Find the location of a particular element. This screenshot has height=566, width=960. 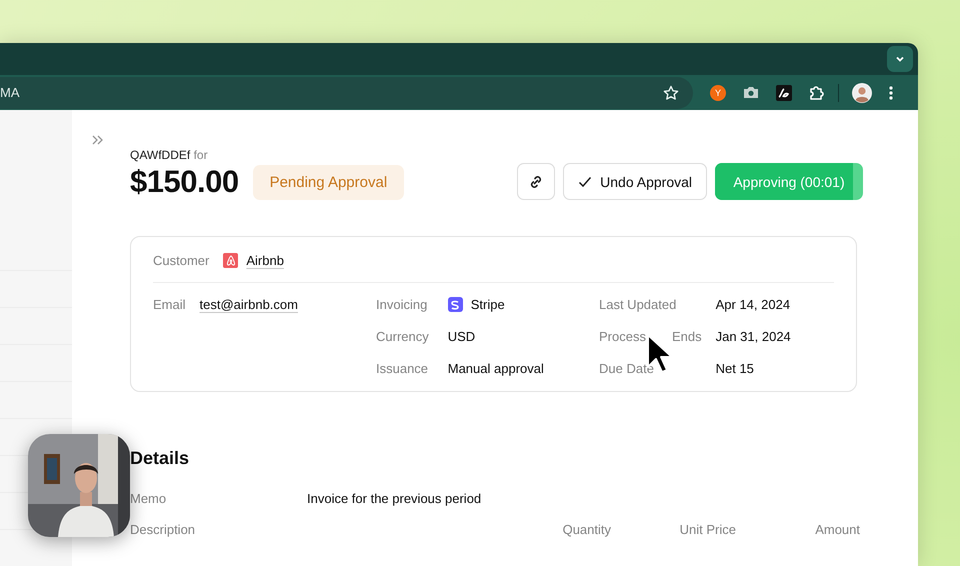

extension-logo-icon is located at coordinates (784, 92).